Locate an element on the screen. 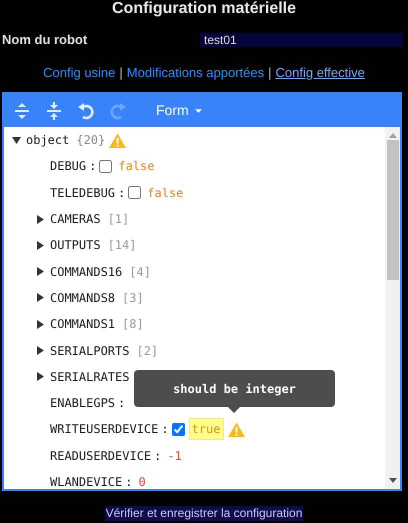 This screenshot has width=408, height=523. nav-link: Modifications apportées is located at coordinates (195, 72).